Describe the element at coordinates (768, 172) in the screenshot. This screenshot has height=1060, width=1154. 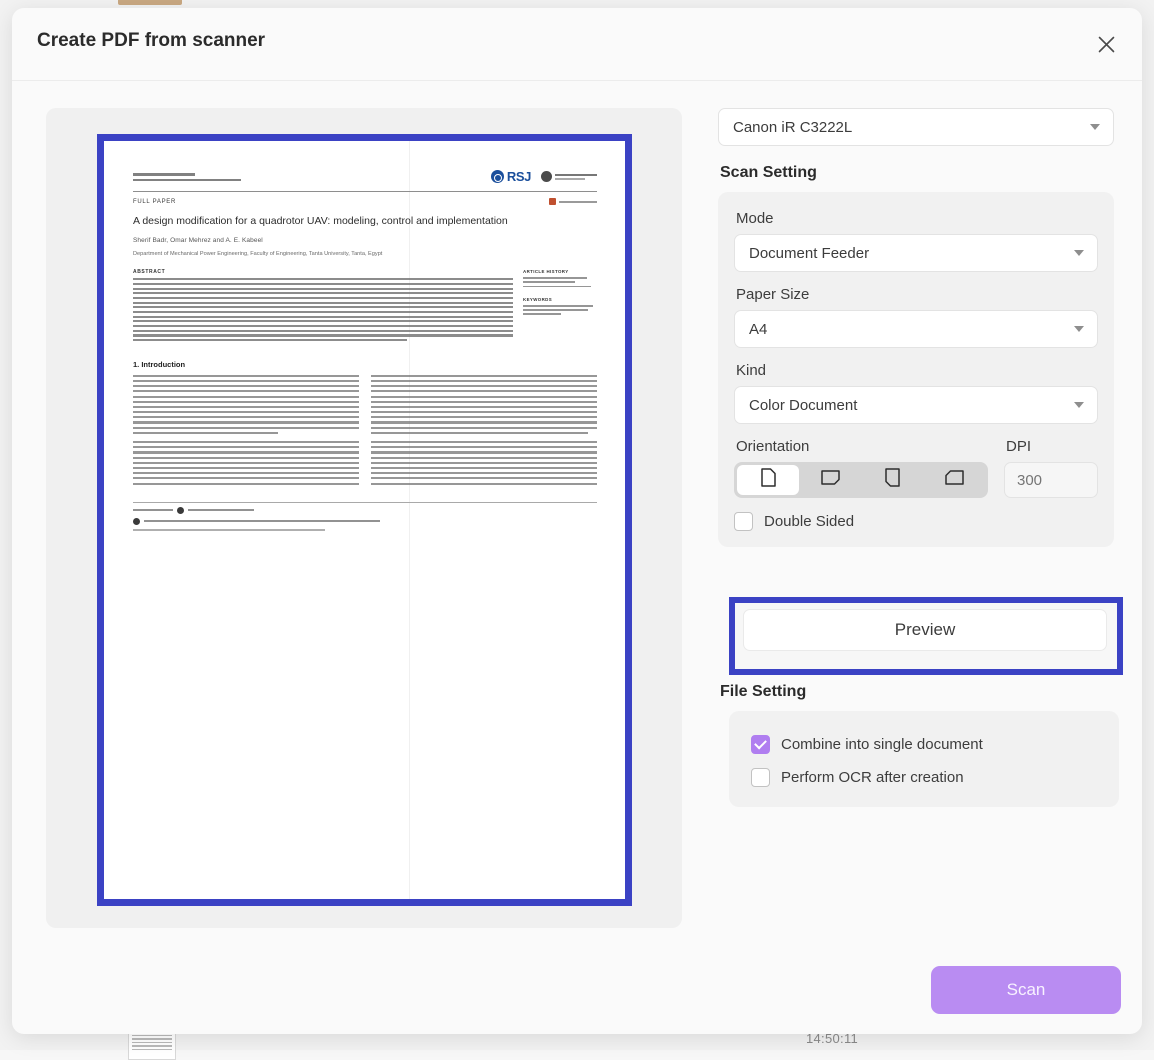
I see `scan-setting-title: Scan Setting` at that location.